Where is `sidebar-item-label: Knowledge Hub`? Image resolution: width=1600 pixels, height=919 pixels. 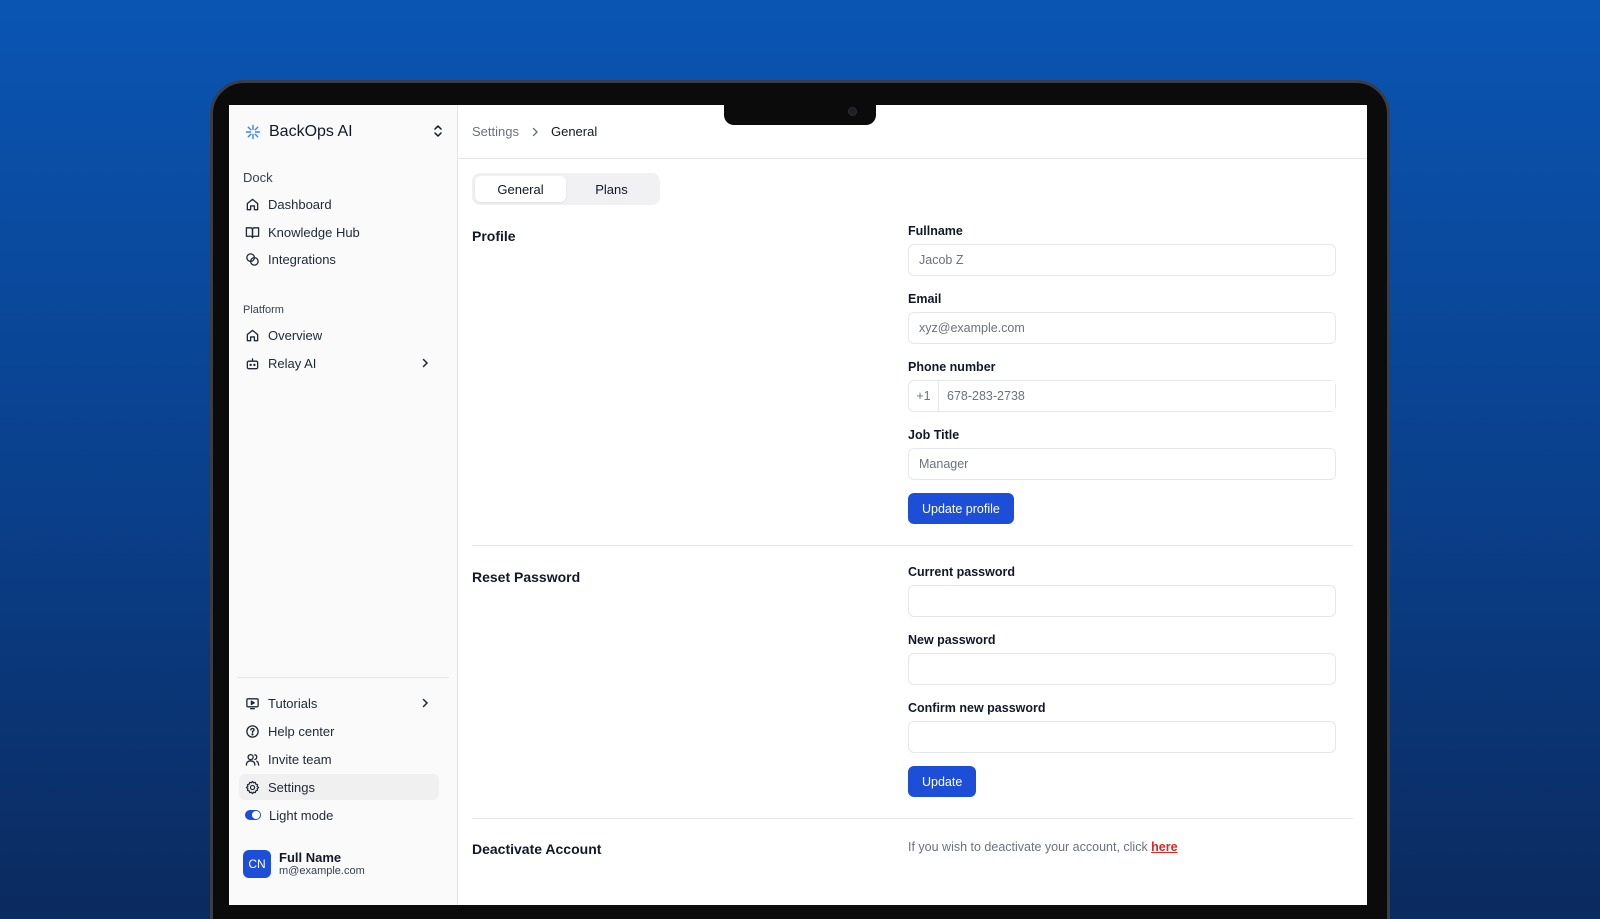 sidebar-item-label: Knowledge Hub is located at coordinates (314, 232).